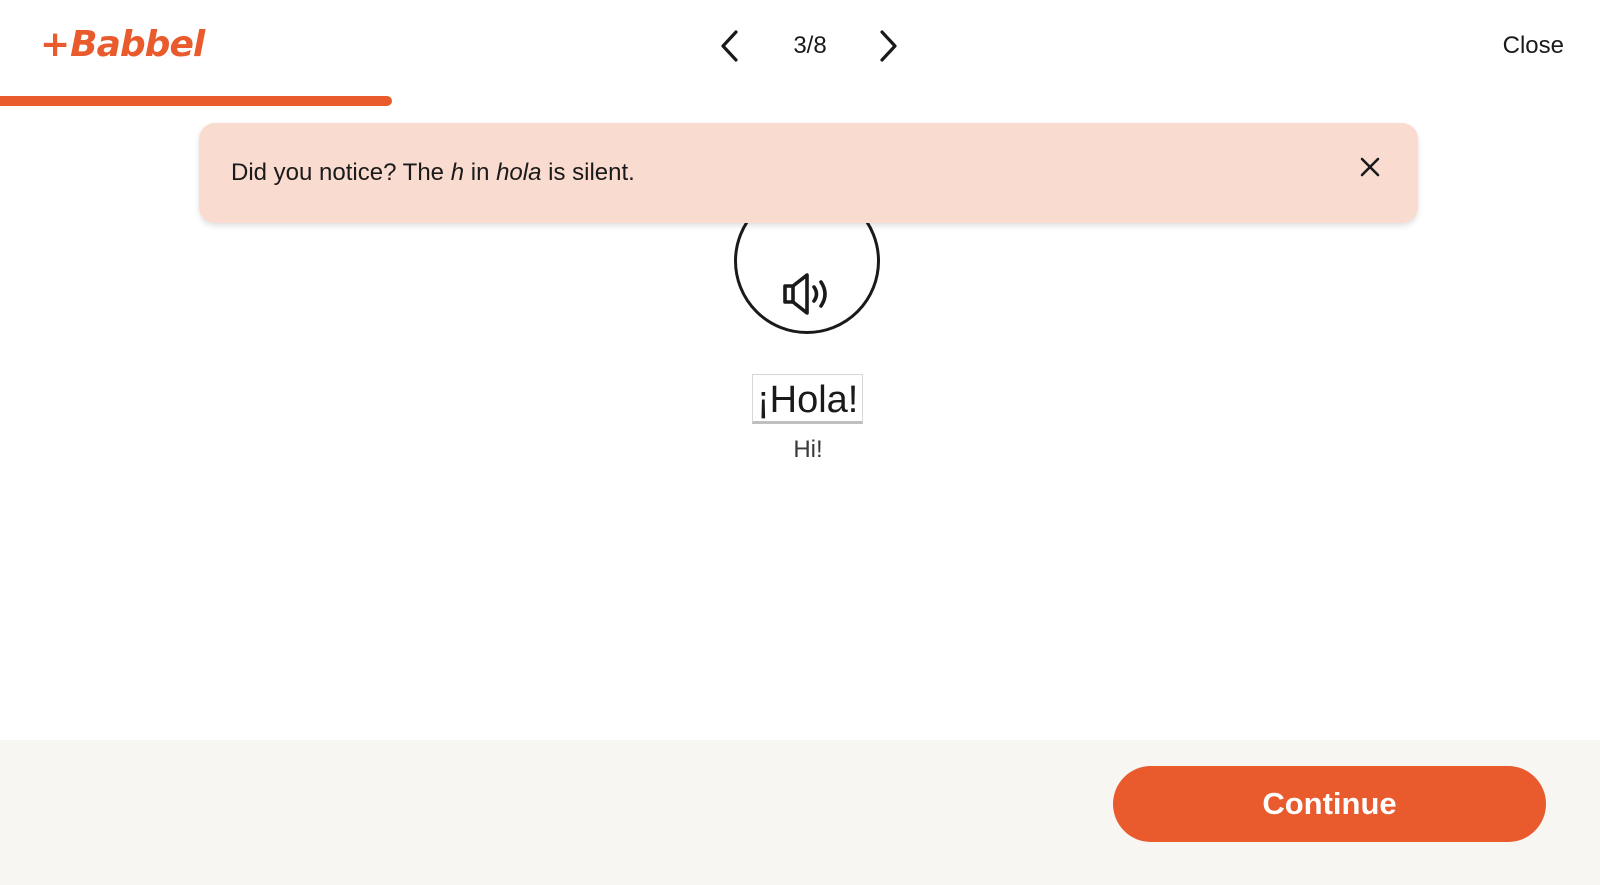 Image resolution: width=1600 pixels, height=885 pixels. I want to click on chevron-right-icon, so click(888, 46).